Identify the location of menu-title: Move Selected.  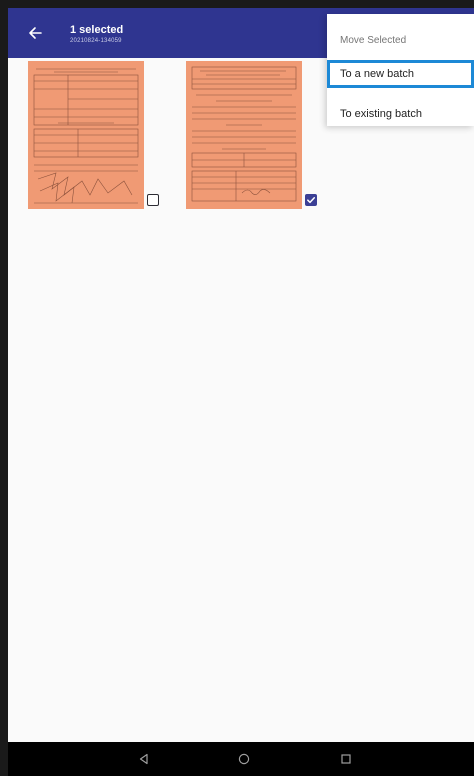
(373, 40).